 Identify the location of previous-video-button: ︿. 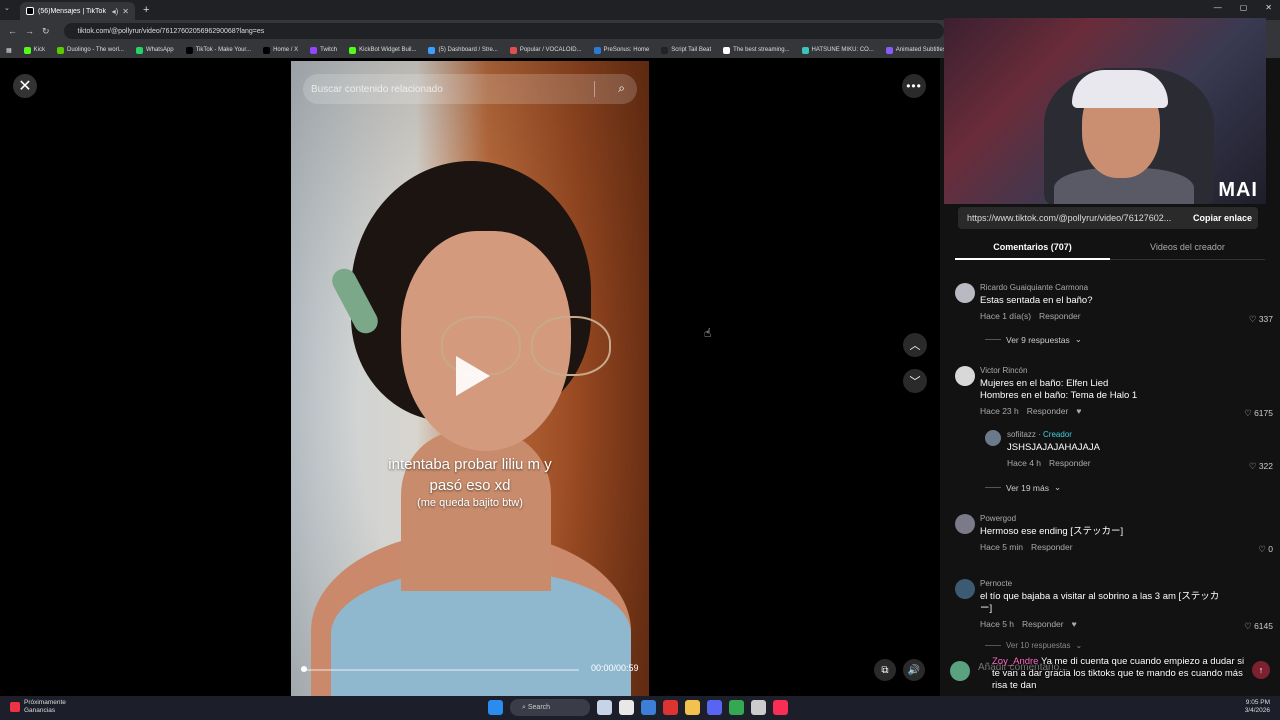
(915, 345).